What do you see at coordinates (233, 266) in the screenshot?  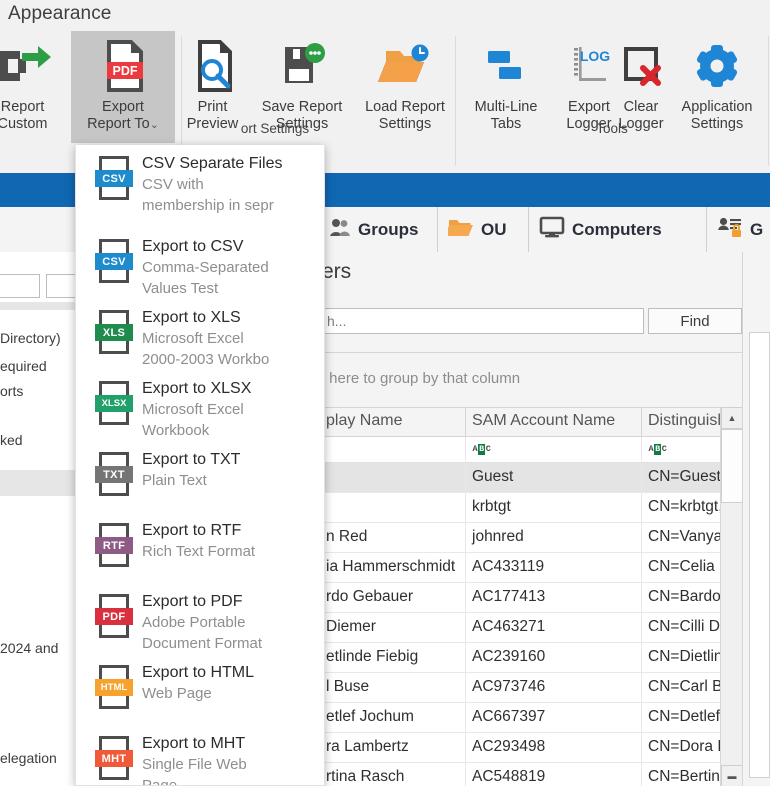 I see `menu-item-text: Export to CSV Comma-Separated Values Test` at bounding box center [233, 266].